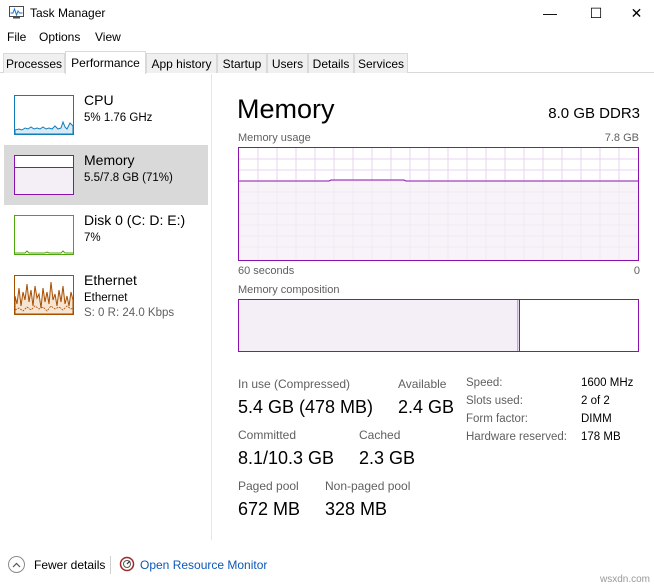 The image size is (654, 586). I want to click on composition-in-use, so click(379, 325).